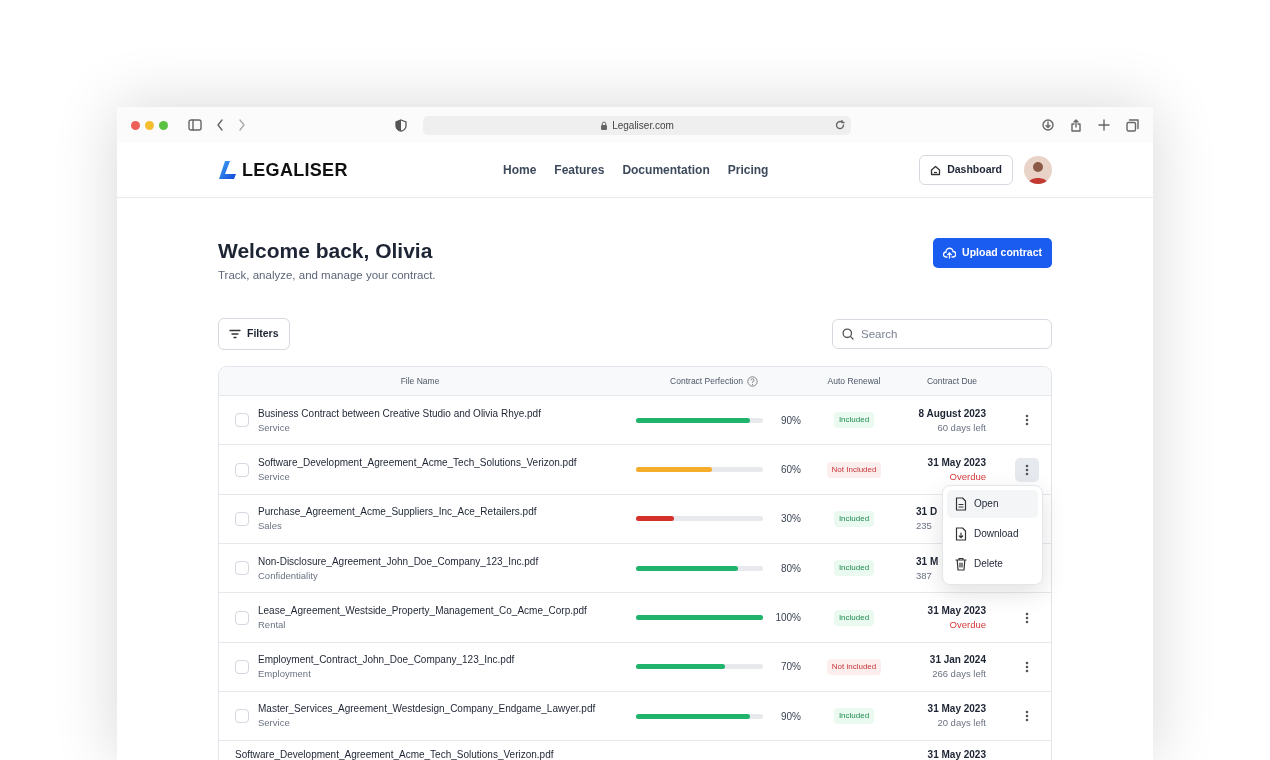 This screenshot has height=760, width=1270. Describe the element at coordinates (288, 575) in the screenshot. I see `contract-type: Confidentiality` at that location.